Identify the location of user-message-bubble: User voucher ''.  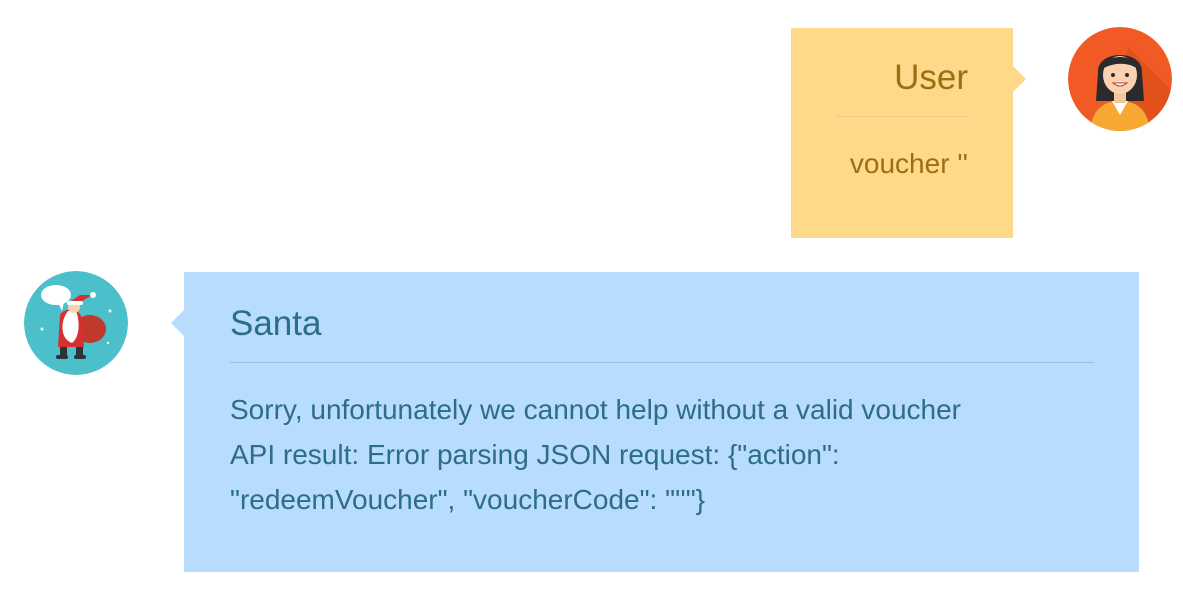
(908, 133).